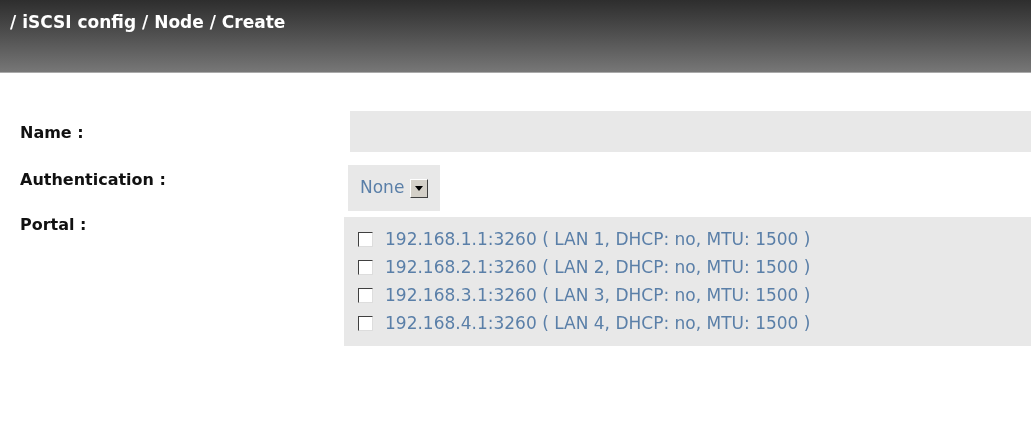 The width and height of the screenshot is (1031, 426). Describe the element at coordinates (598, 239) in the screenshot. I see `portal-option-label: 192.168.1.1:3260 ( LAN 1, DHCP: no, MTU: 1500 )` at that location.